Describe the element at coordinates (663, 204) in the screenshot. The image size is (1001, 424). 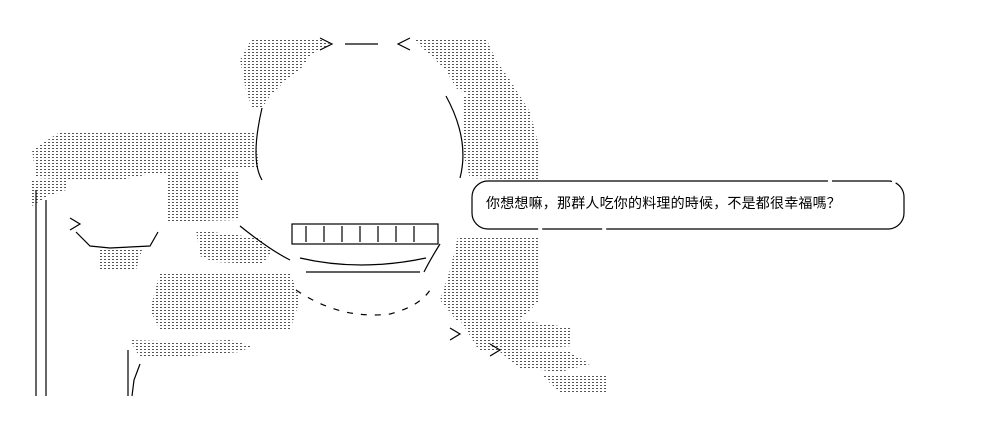
I see `speech-bubble-text: 你想想嘛，那群人吃你的料理的時候，不是都很幸福嗎？` at that location.